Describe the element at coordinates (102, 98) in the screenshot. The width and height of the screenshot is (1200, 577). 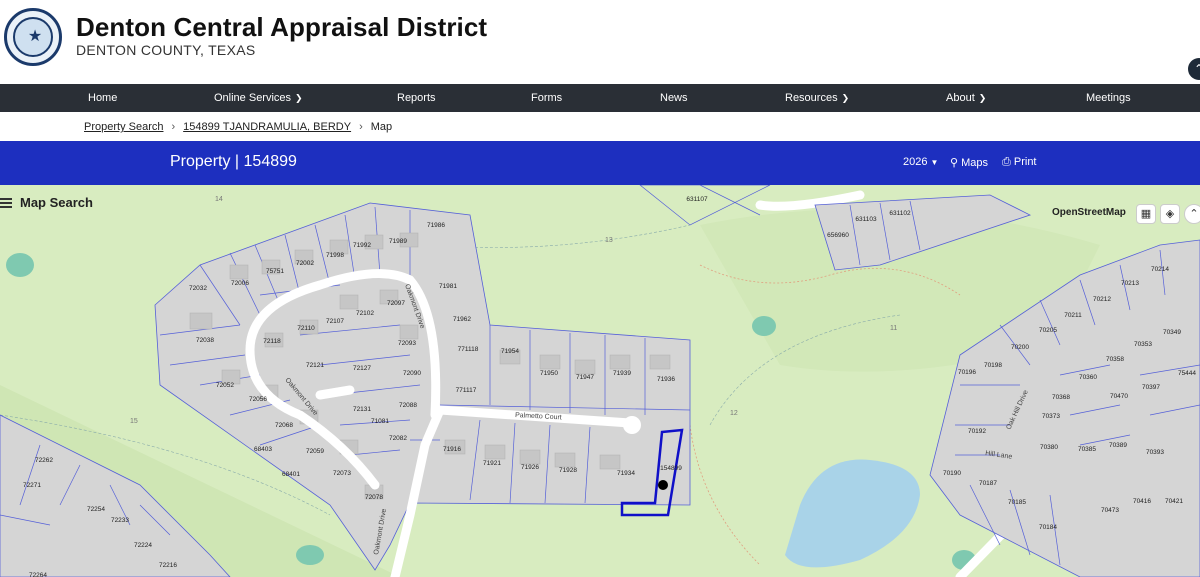
I see `nav-home: Home` at that location.